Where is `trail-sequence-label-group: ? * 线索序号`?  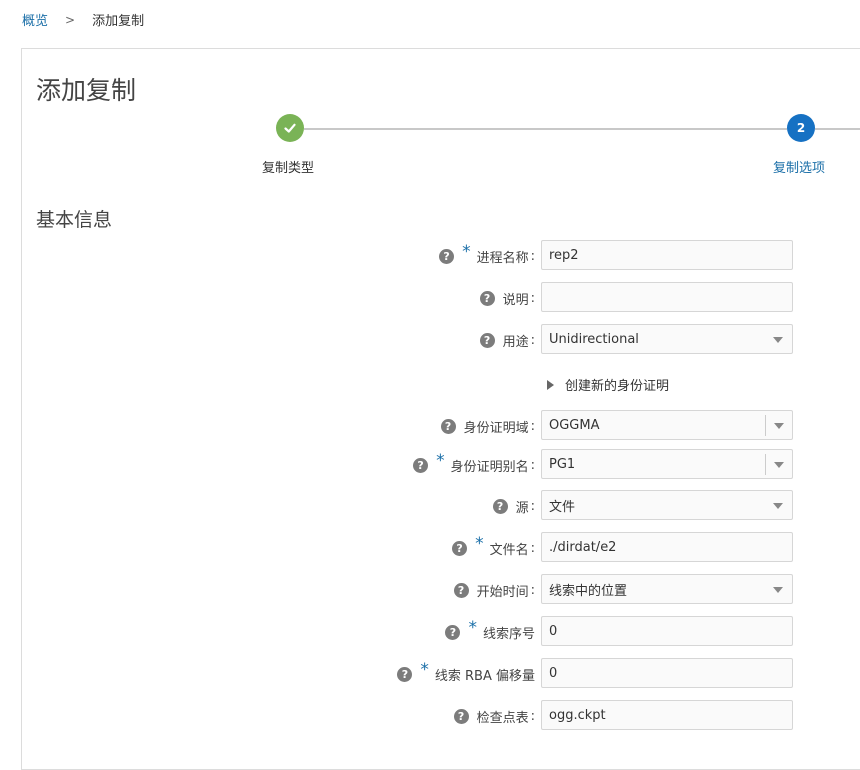
trail-sequence-label-group: ? * 线索序号 is located at coordinates (490, 632).